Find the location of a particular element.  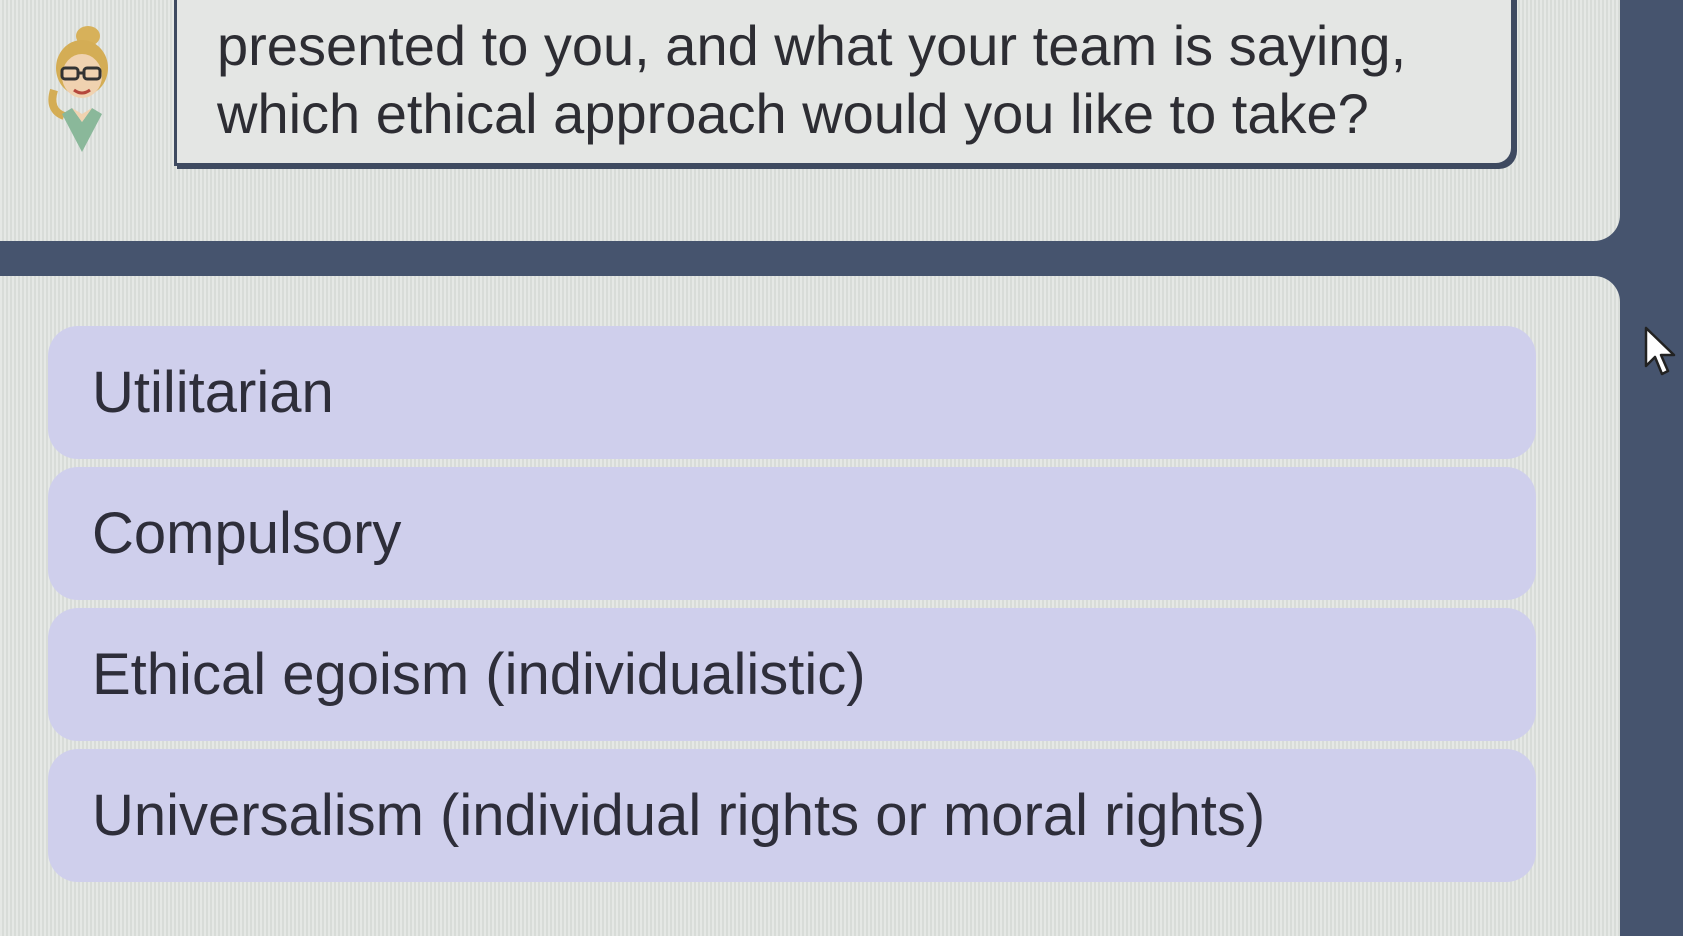

mouse-cursor-icon is located at coordinates (1660, 351).